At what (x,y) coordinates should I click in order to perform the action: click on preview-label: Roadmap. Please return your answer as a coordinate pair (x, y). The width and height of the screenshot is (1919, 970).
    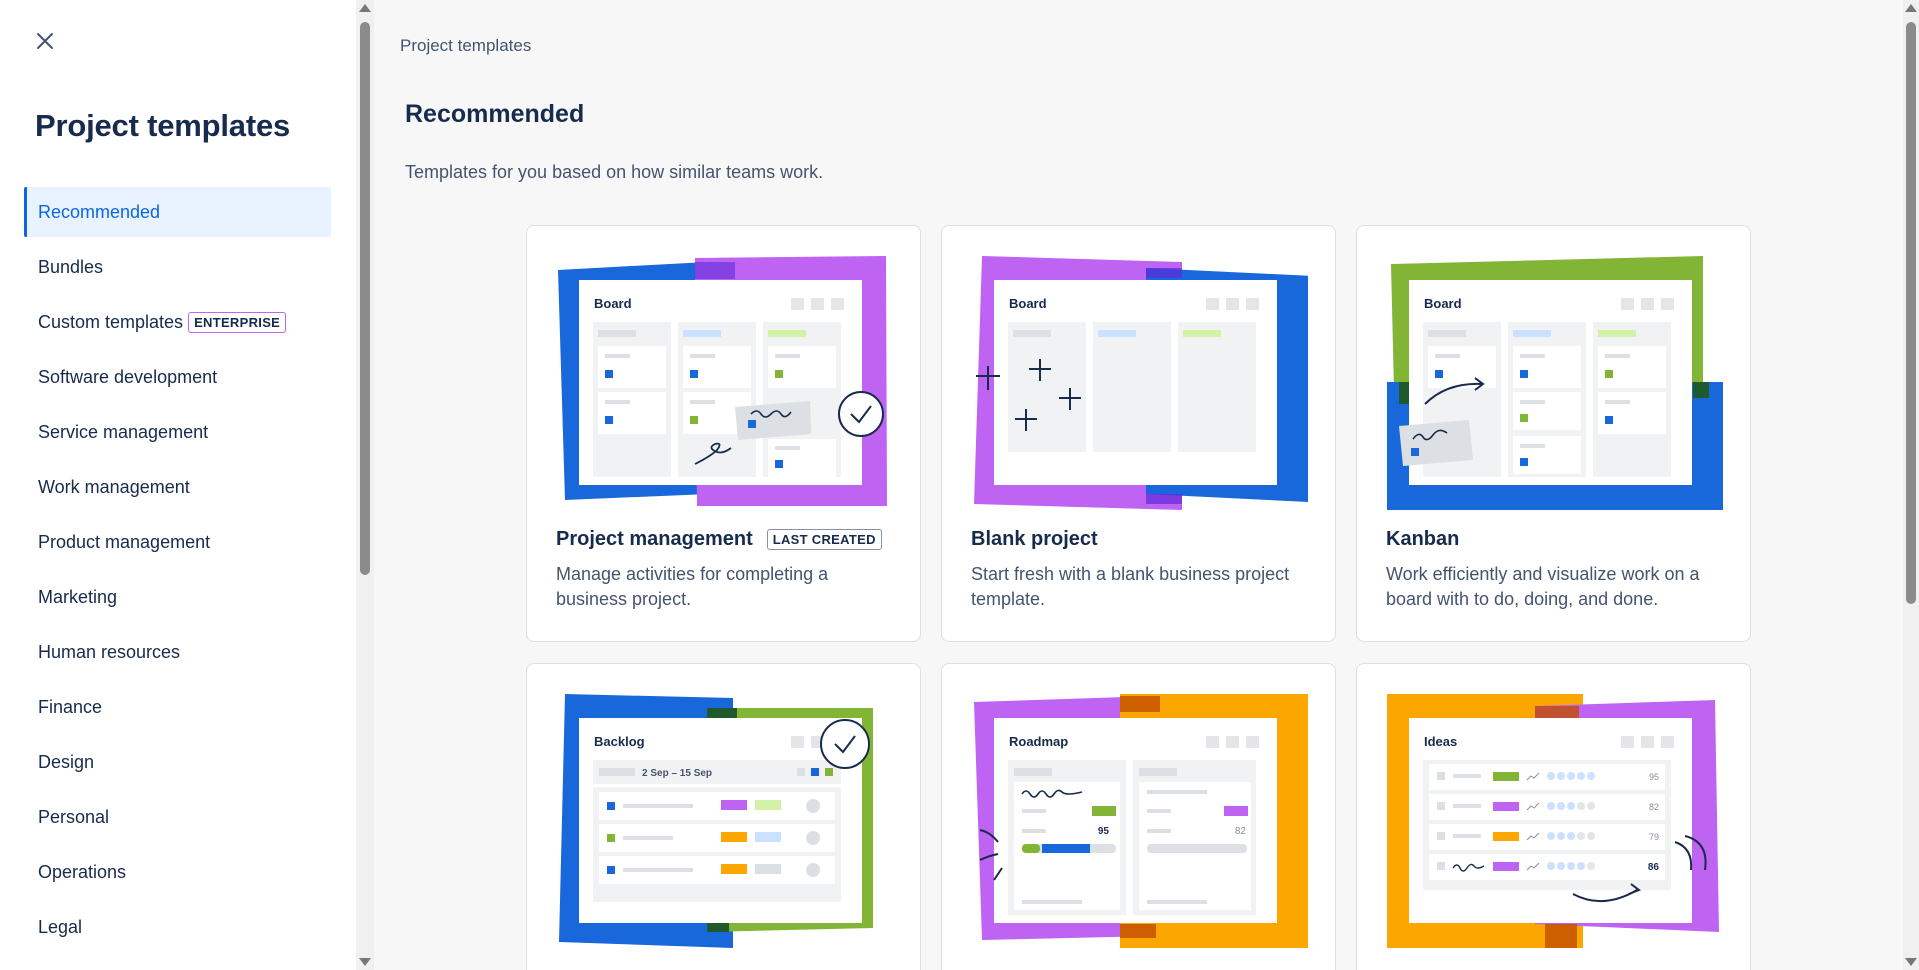
    Looking at the image, I should click on (1038, 741).